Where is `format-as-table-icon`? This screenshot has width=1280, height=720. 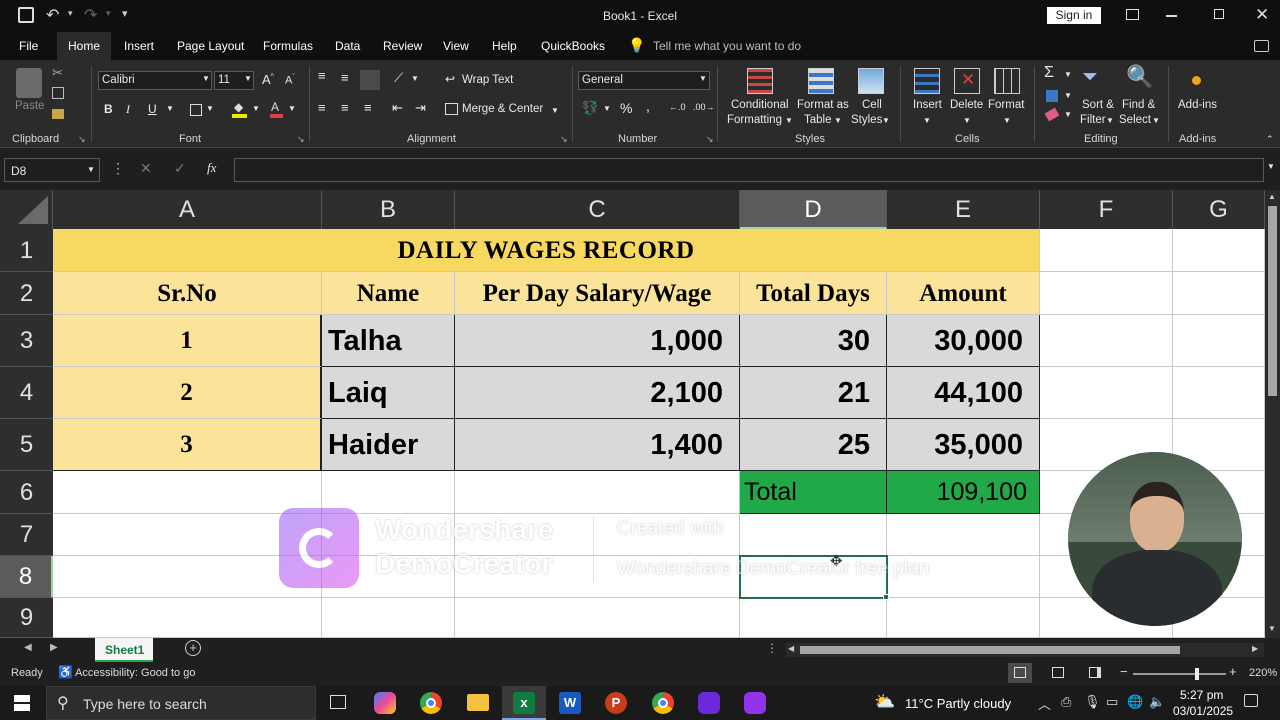 format-as-table-icon is located at coordinates (821, 81).